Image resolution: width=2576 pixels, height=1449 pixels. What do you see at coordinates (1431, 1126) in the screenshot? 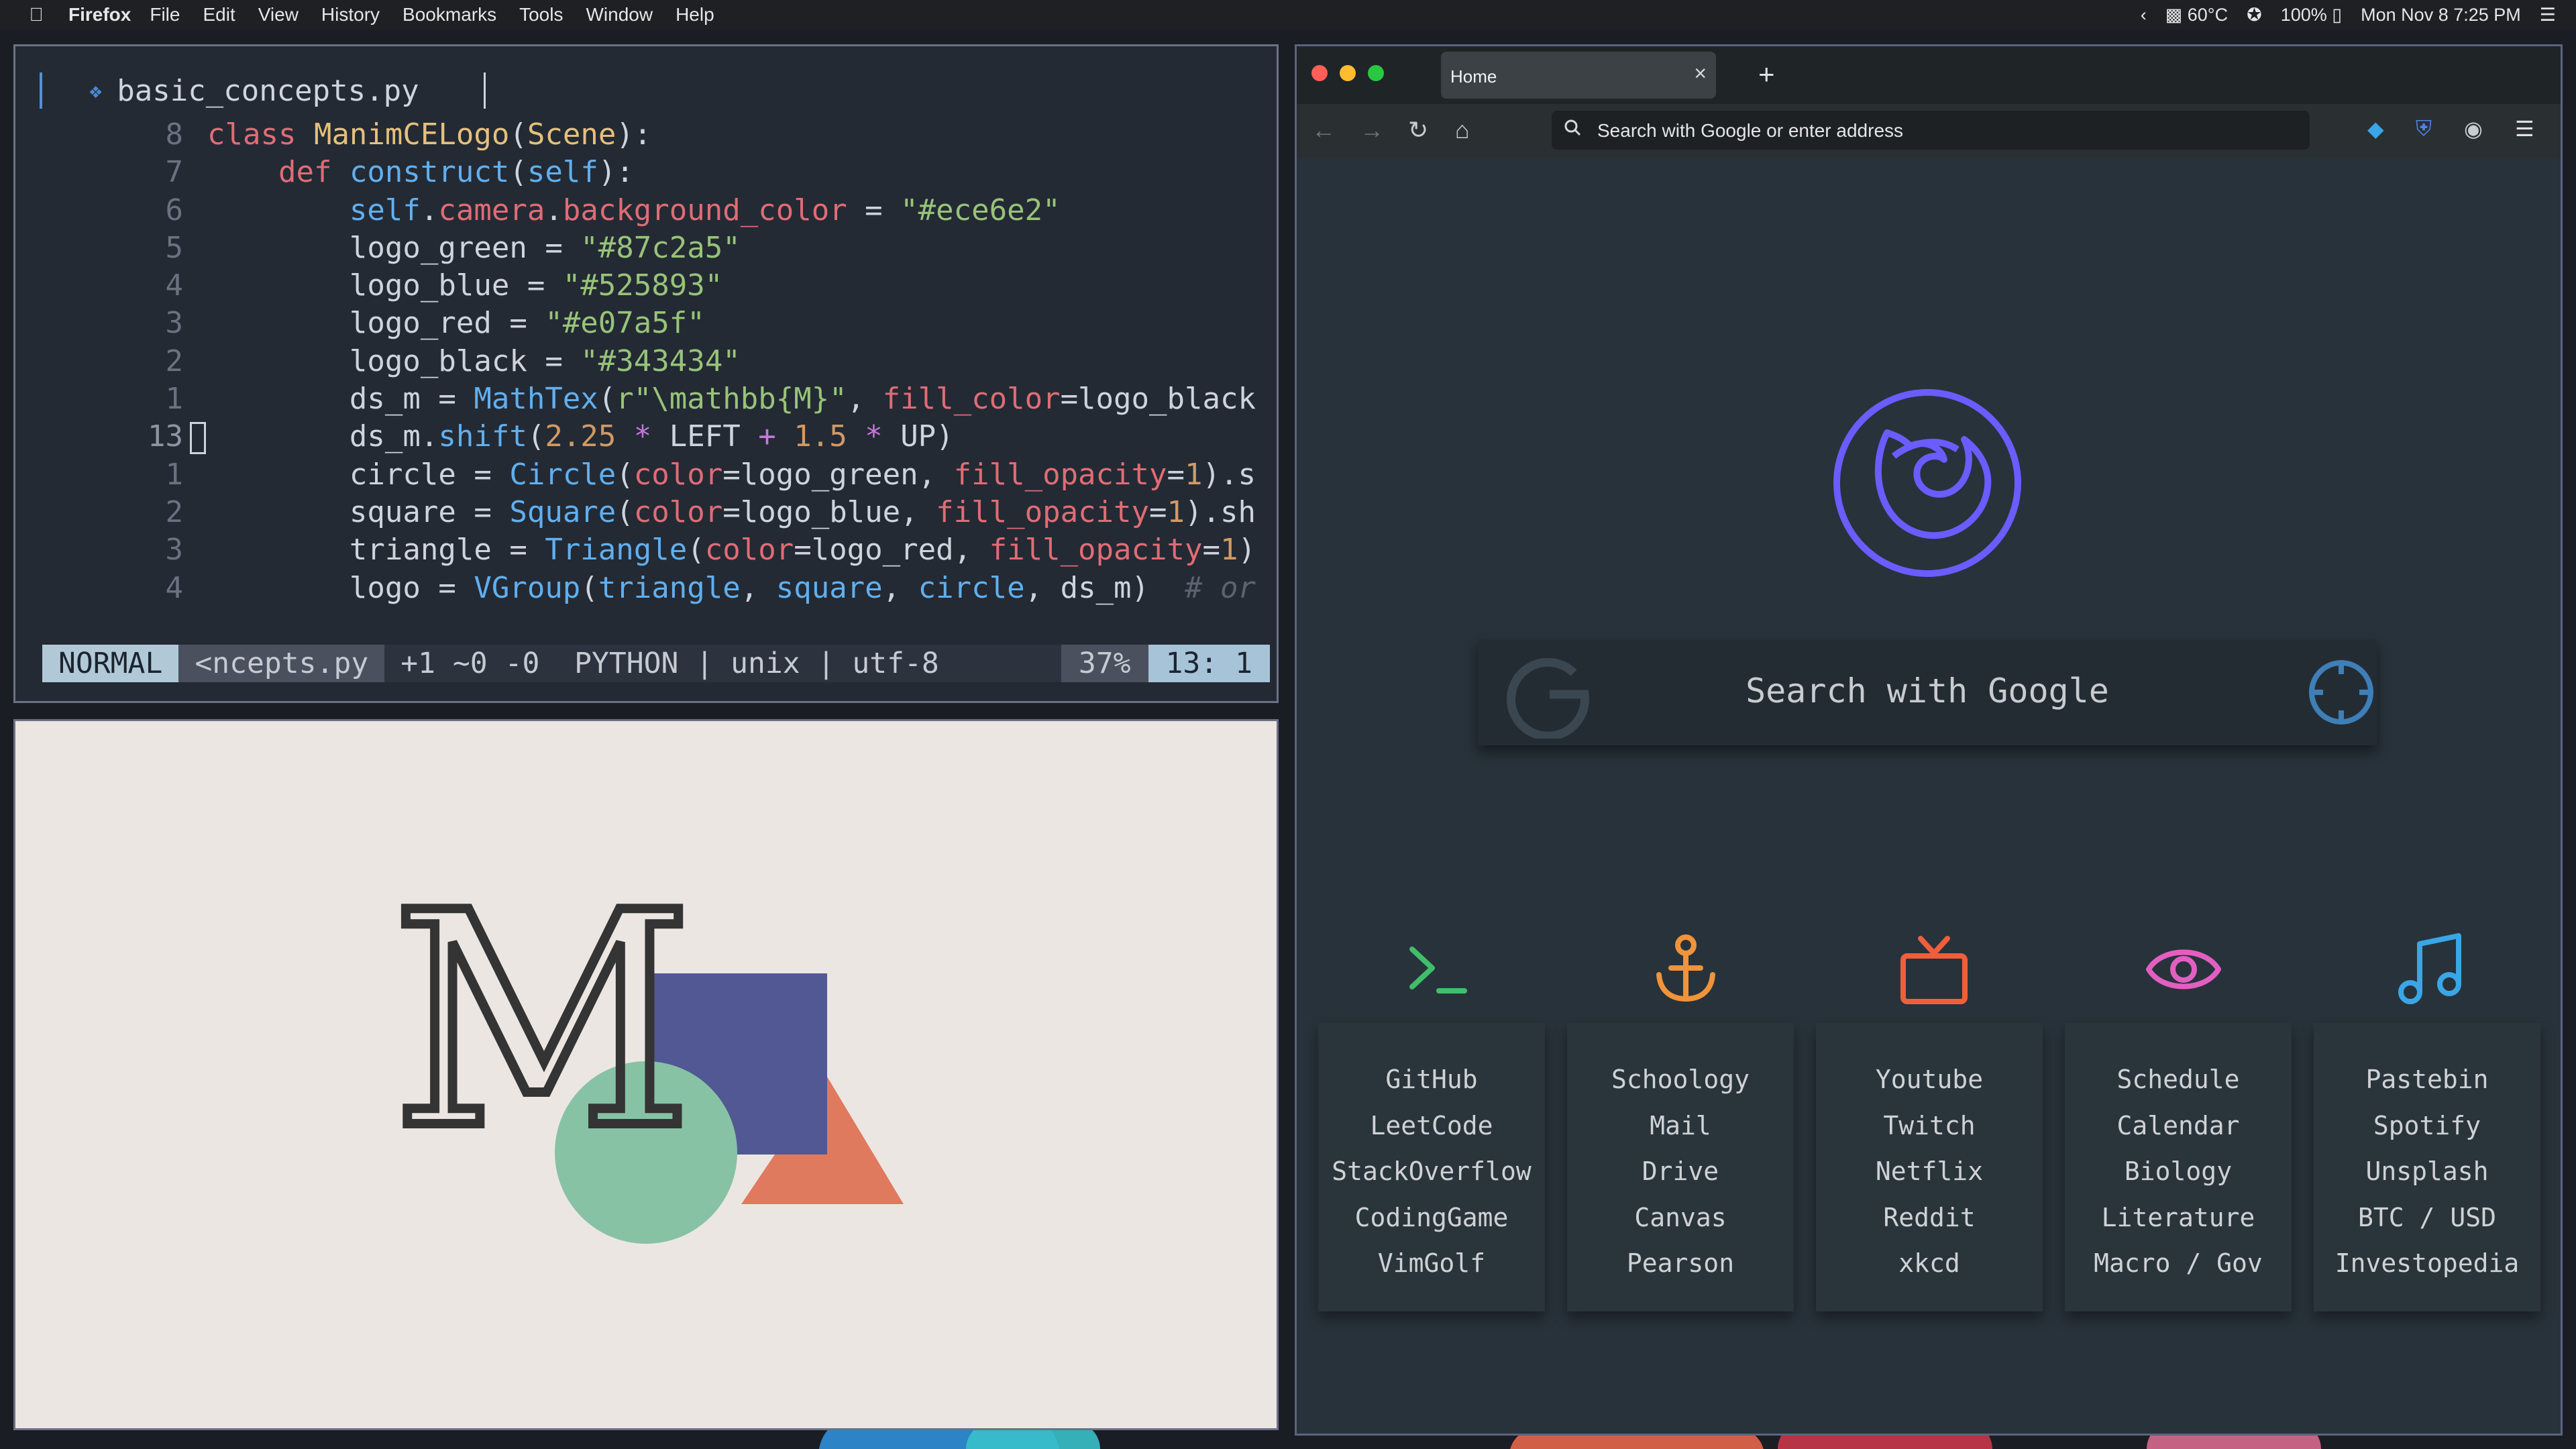
I see `link-leetcode: LeetCode` at bounding box center [1431, 1126].